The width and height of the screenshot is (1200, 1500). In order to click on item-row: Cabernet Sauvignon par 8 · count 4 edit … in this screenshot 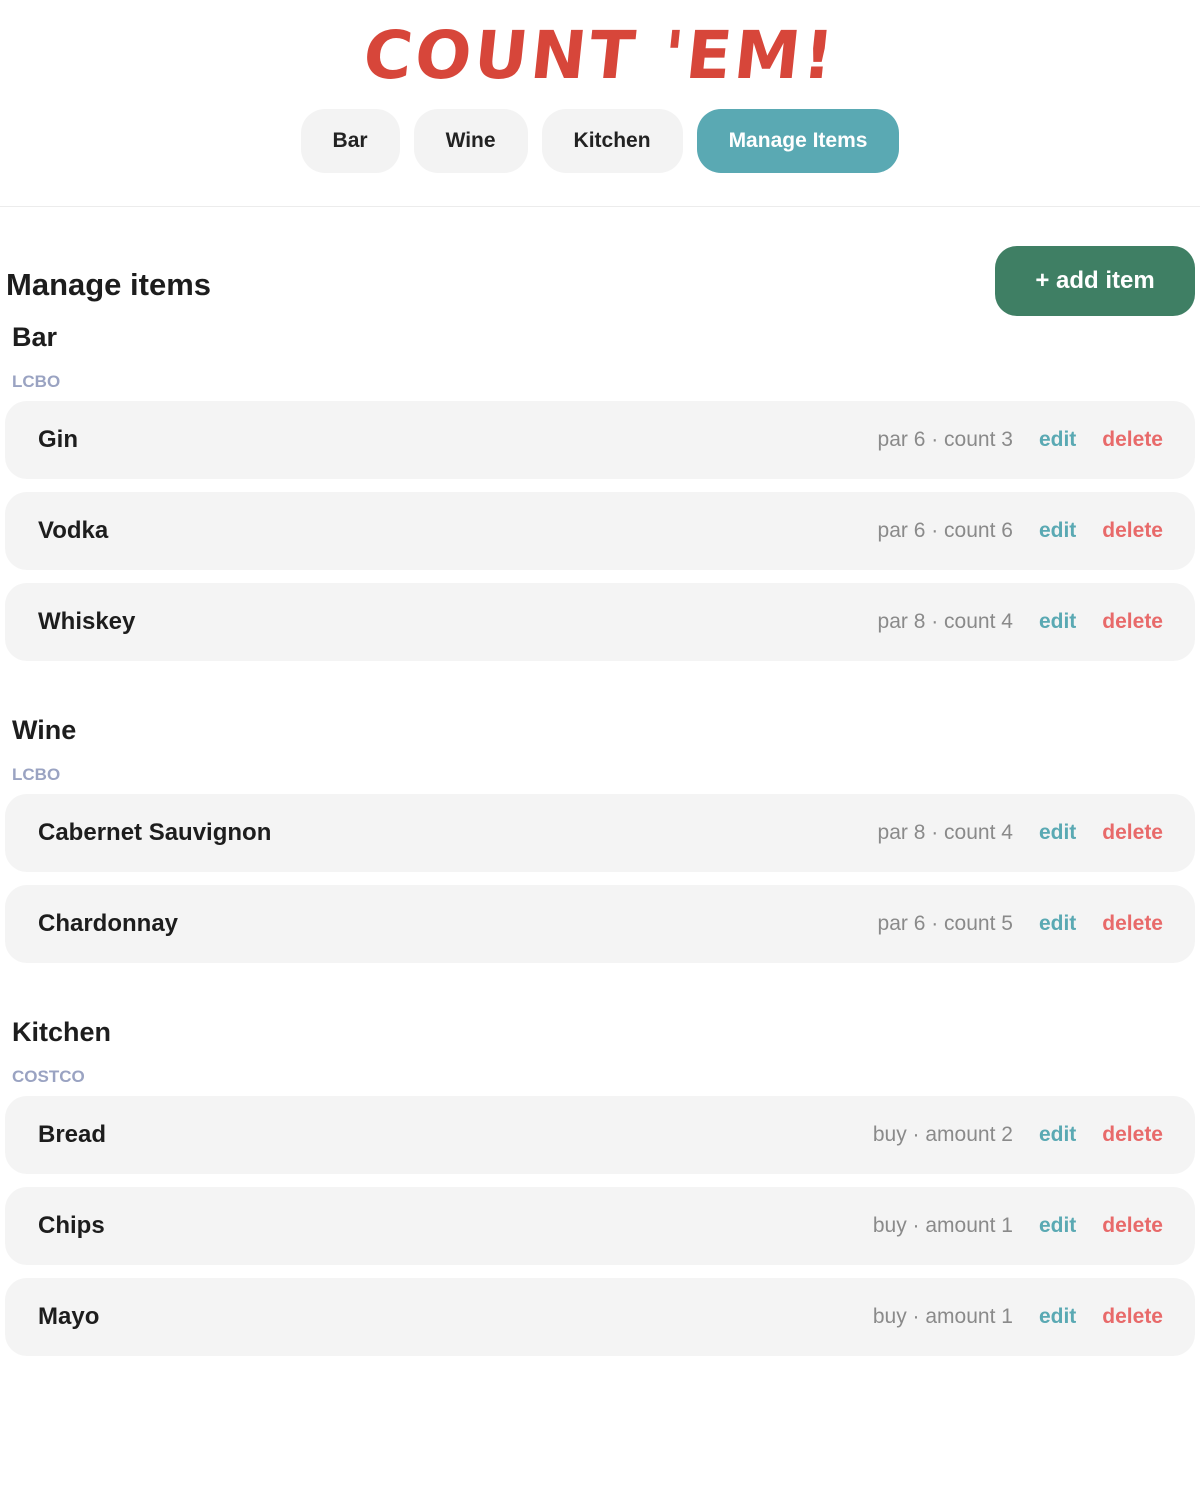, I will do `click(600, 833)`.